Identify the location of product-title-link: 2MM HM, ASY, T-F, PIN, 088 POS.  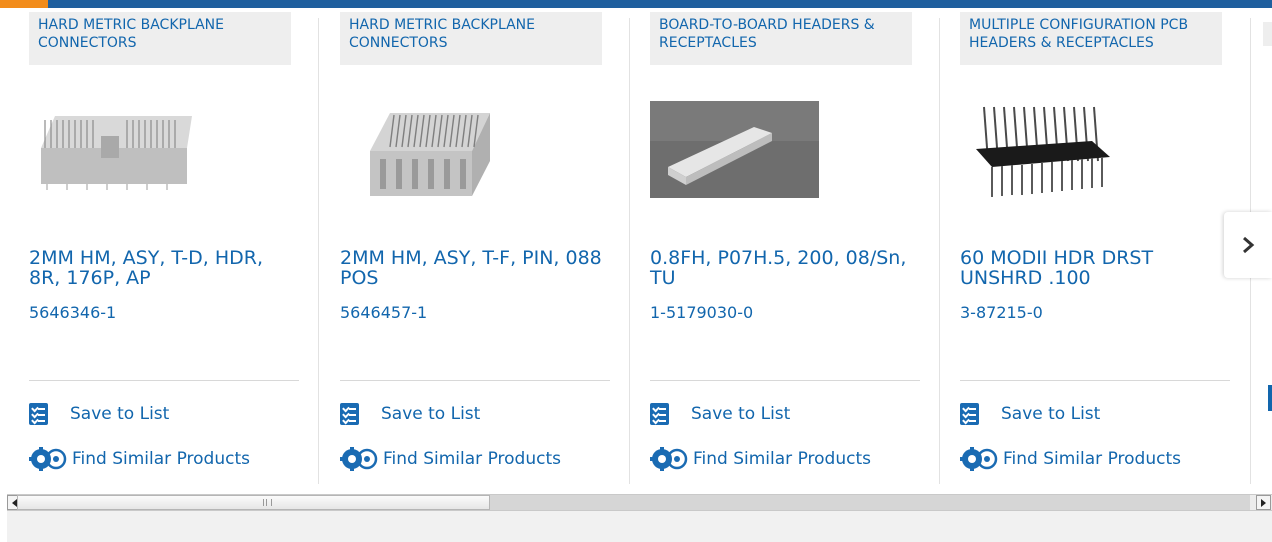
(471, 268).